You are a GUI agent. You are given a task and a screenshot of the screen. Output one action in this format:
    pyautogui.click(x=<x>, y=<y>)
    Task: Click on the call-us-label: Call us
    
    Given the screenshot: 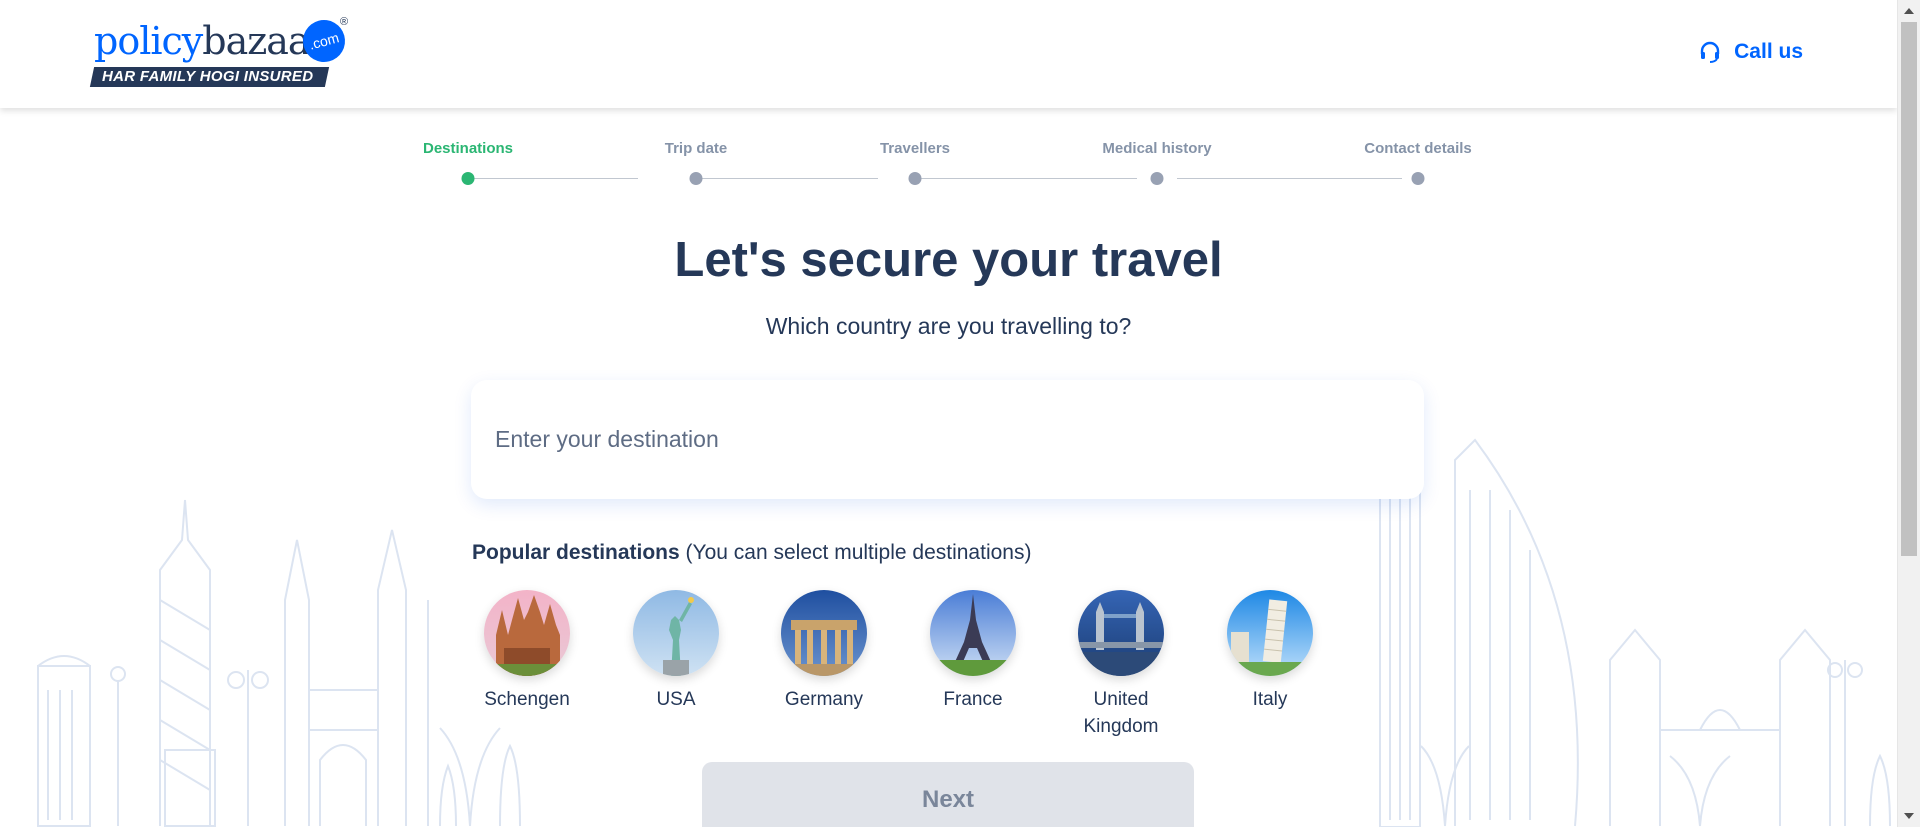 What is the action you would take?
    pyautogui.click(x=1768, y=51)
    